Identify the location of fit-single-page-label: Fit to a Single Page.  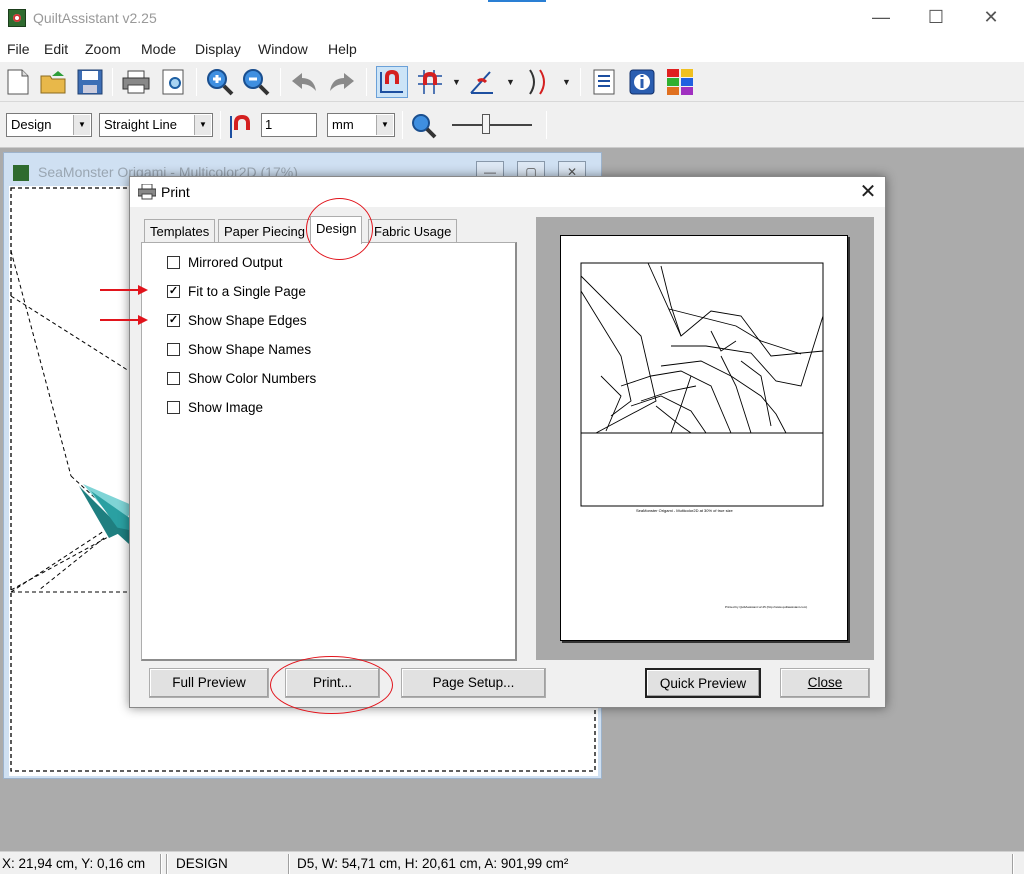
(247, 291).